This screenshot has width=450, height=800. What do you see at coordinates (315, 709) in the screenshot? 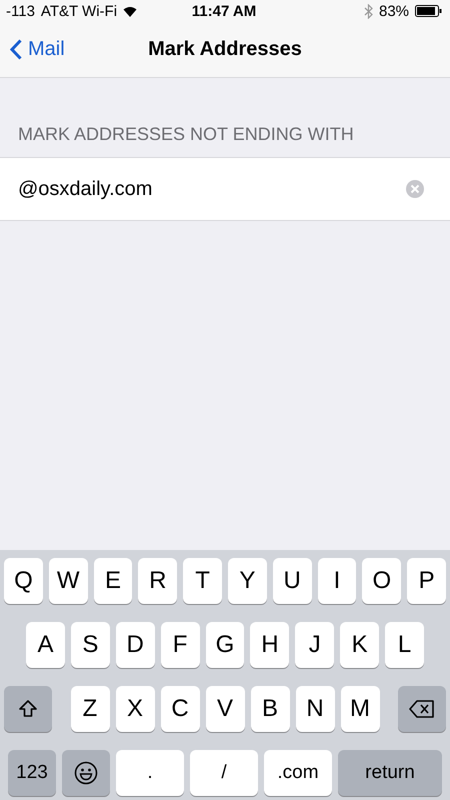
I see `key: N` at bounding box center [315, 709].